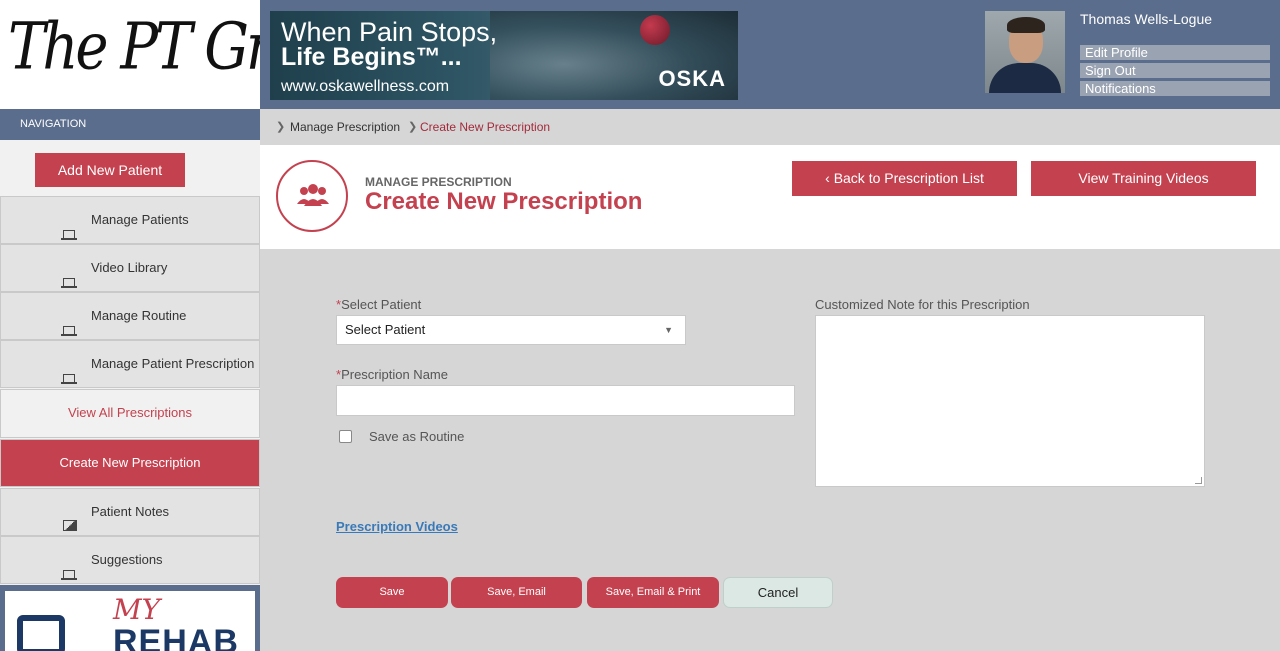 The width and height of the screenshot is (1280, 651). I want to click on chevron-down-icon: ▼, so click(668, 330).